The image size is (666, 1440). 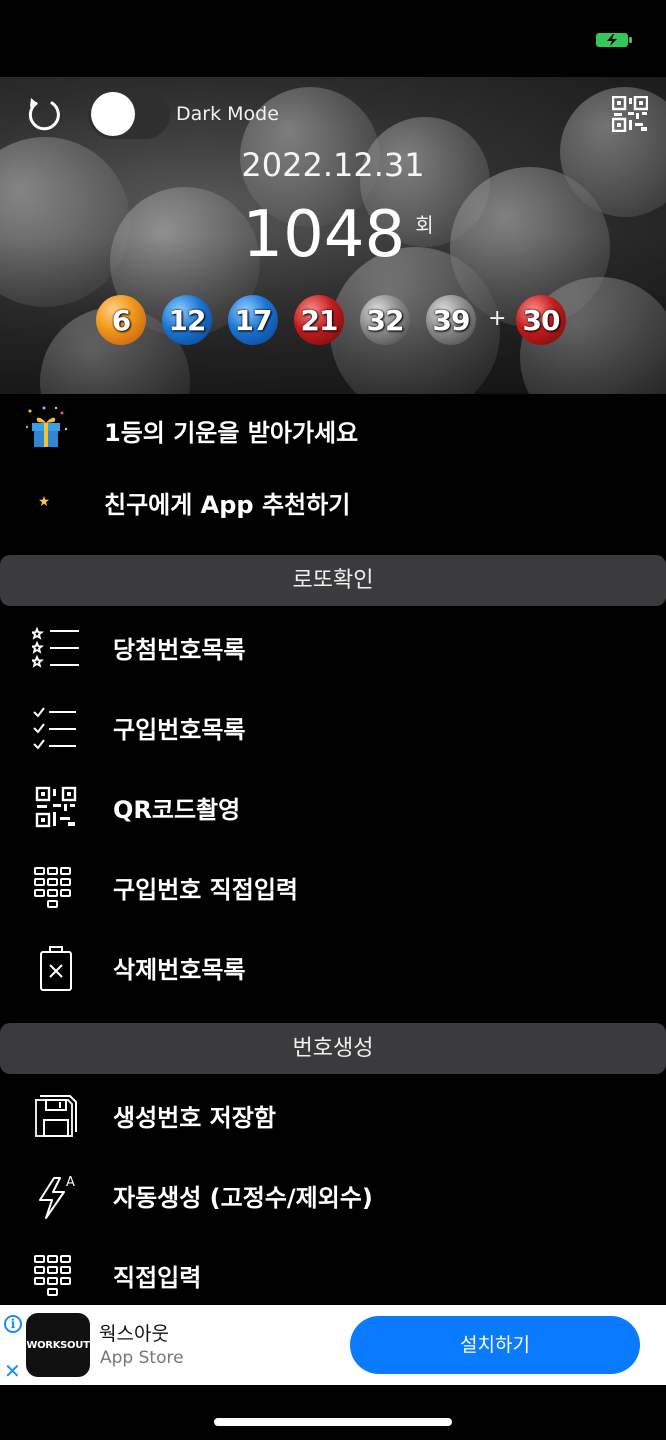 I want to click on promo-row-recommend: 친구에게 App 추천하기, so click(x=333, y=501).